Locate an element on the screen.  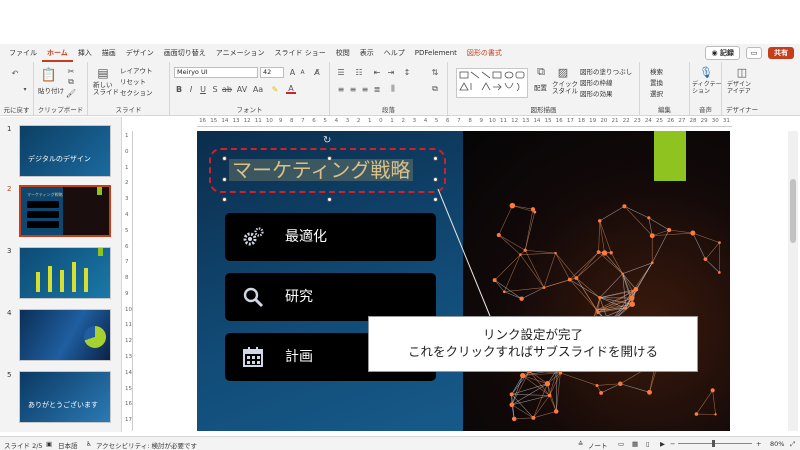
undo-icon: ↶ is located at coordinates (15, 73).